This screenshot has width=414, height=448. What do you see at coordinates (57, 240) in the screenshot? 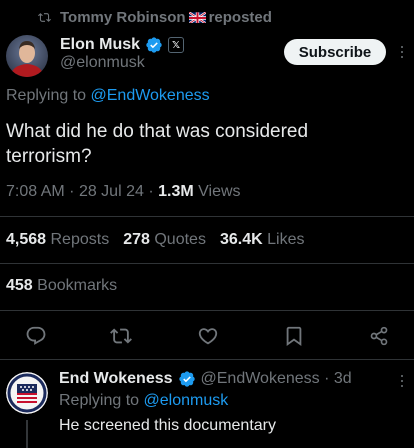
I see `reposts-stat: 4,568 Reposts` at bounding box center [57, 240].